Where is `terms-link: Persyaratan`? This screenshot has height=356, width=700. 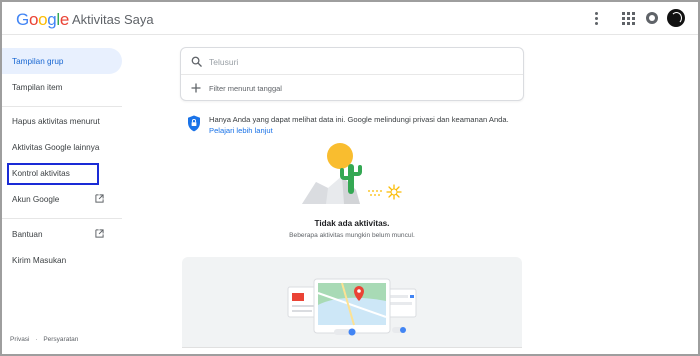
terms-link: Persyaratan is located at coordinates (60, 339).